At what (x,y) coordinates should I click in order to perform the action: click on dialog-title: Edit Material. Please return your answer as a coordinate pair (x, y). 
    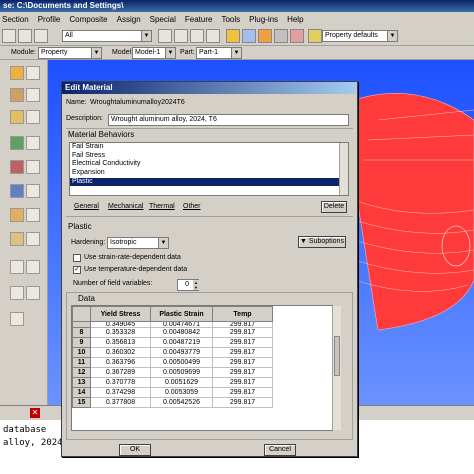
    Looking at the image, I should click on (209, 88).